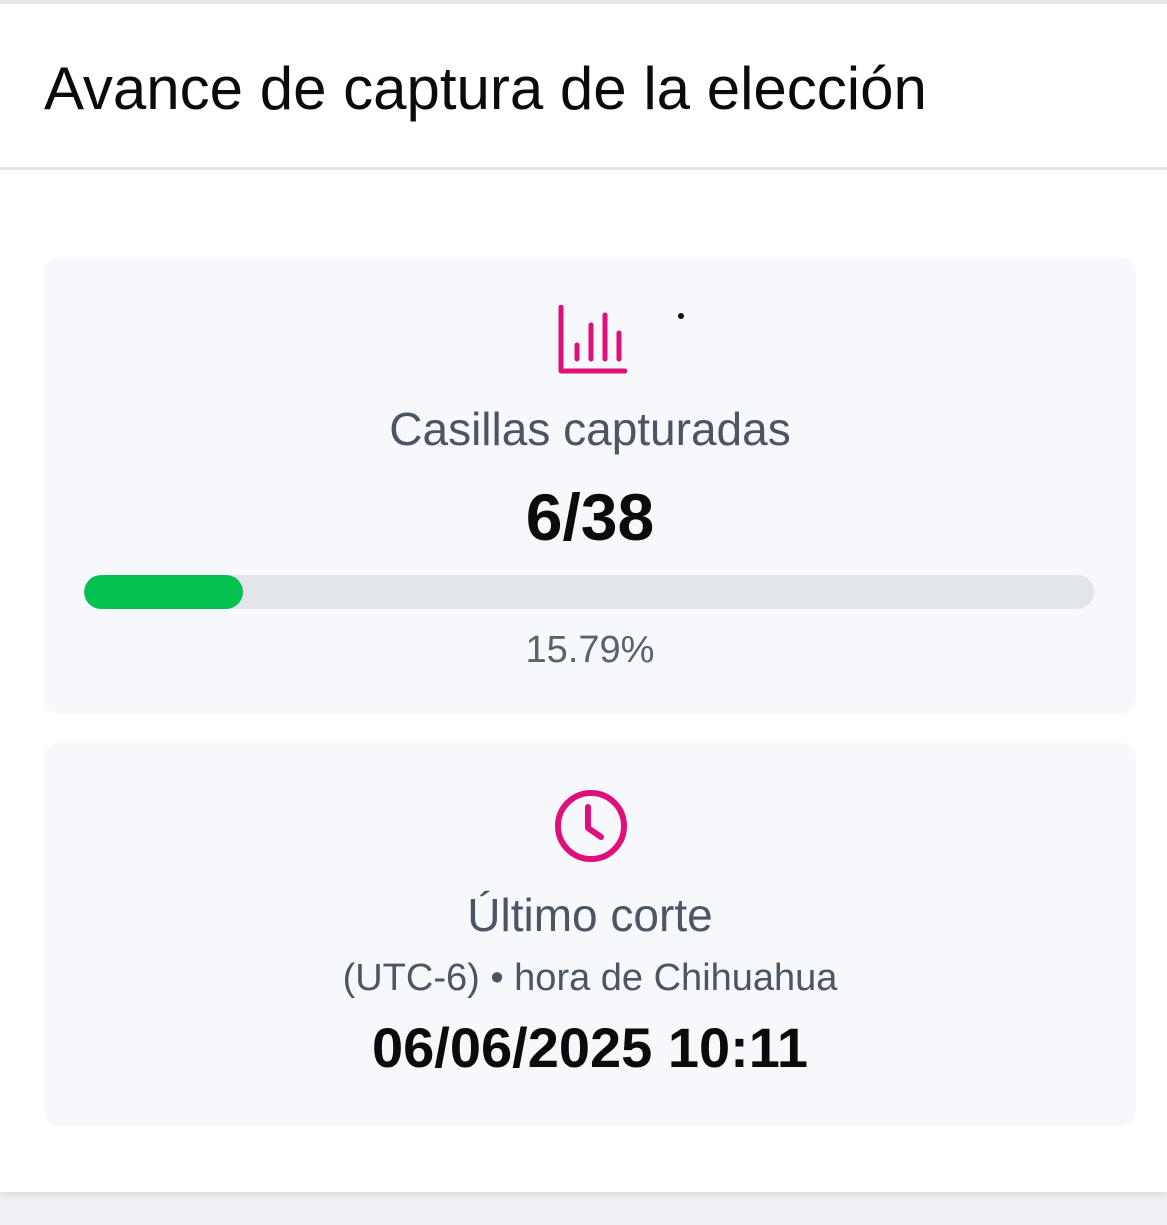  Describe the element at coordinates (485, 88) in the screenshot. I see `page-title: Avance de captura de la elección` at that location.